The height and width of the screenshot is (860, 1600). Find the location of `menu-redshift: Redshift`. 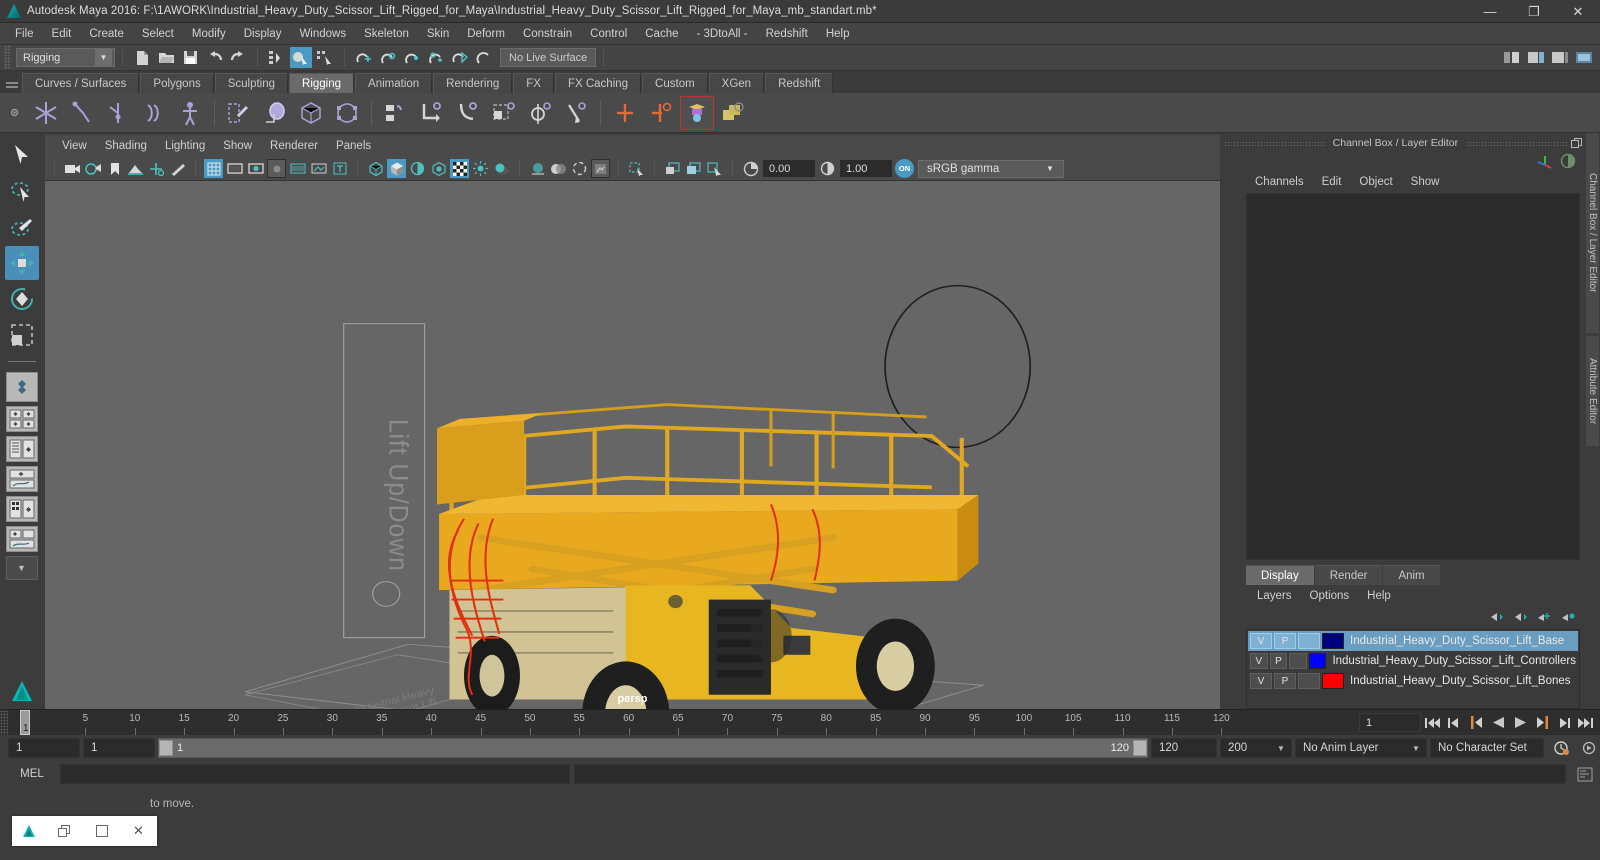

menu-redshift: Redshift is located at coordinates (787, 34).